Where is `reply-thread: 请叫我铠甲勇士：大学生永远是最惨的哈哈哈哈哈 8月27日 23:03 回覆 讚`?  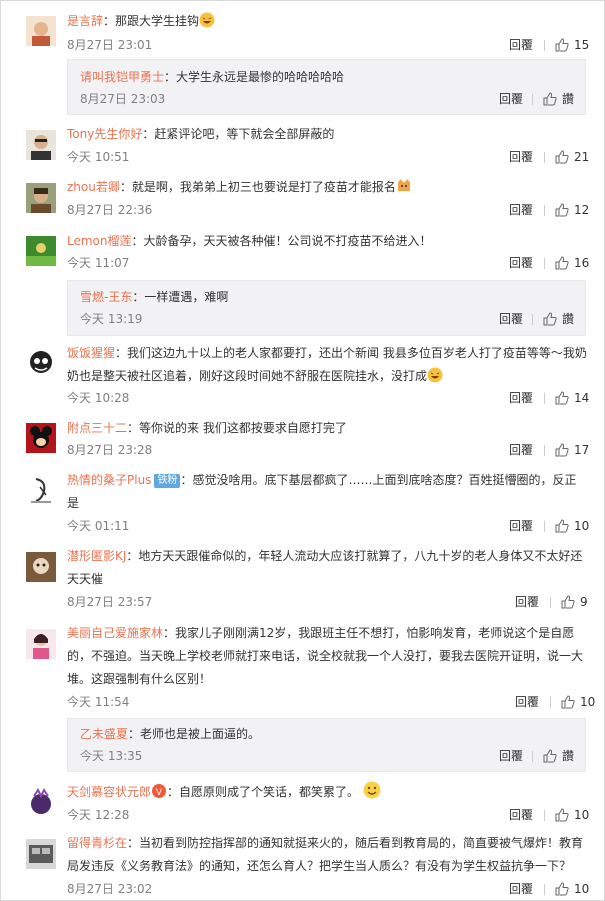
reply-thread: 请叫我铠甲勇士：大学生永远是最惨的哈哈哈哈哈 8月27日 23:03 回覆 讚 is located at coordinates (326, 87).